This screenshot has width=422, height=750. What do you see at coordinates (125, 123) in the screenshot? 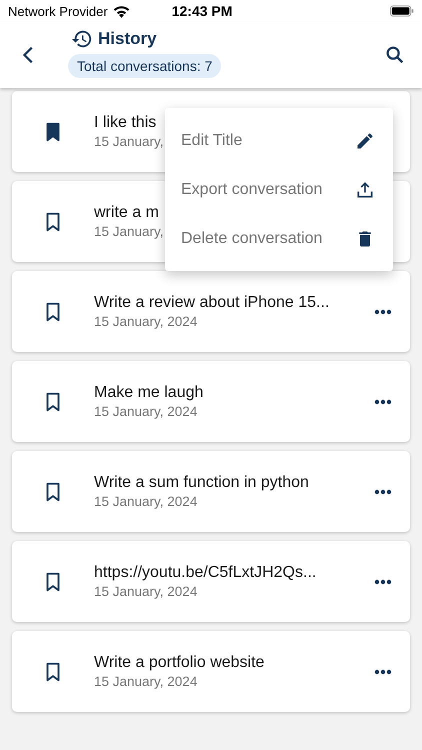
I see `conversation-title: I like this` at bounding box center [125, 123].